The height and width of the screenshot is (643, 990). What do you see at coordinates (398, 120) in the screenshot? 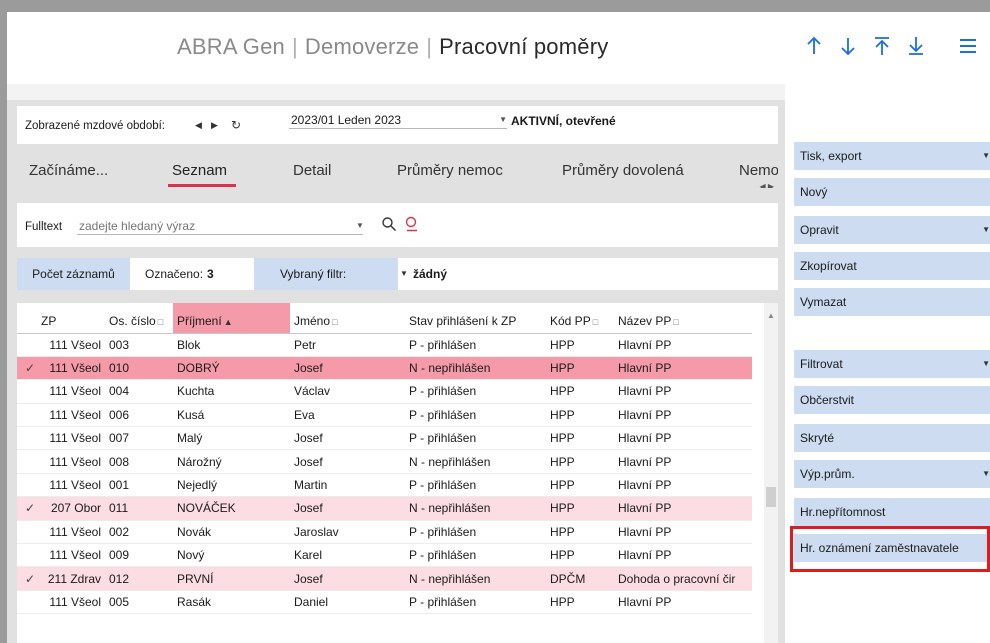
I see `period-select: 2023/01 Leden 2023 ▼` at bounding box center [398, 120].